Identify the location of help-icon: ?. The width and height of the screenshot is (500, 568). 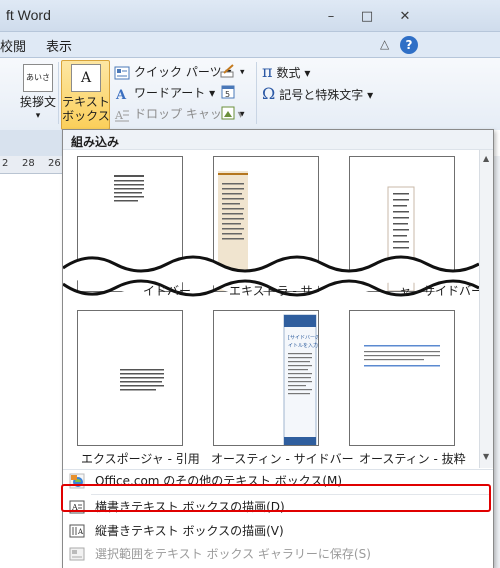
(409, 45).